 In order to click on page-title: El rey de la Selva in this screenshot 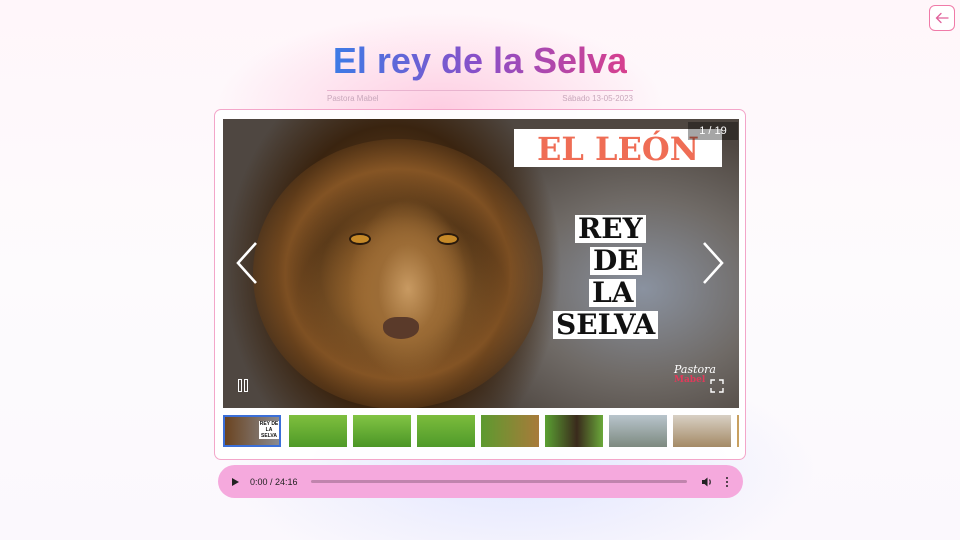, I will do `click(480, 60)`.